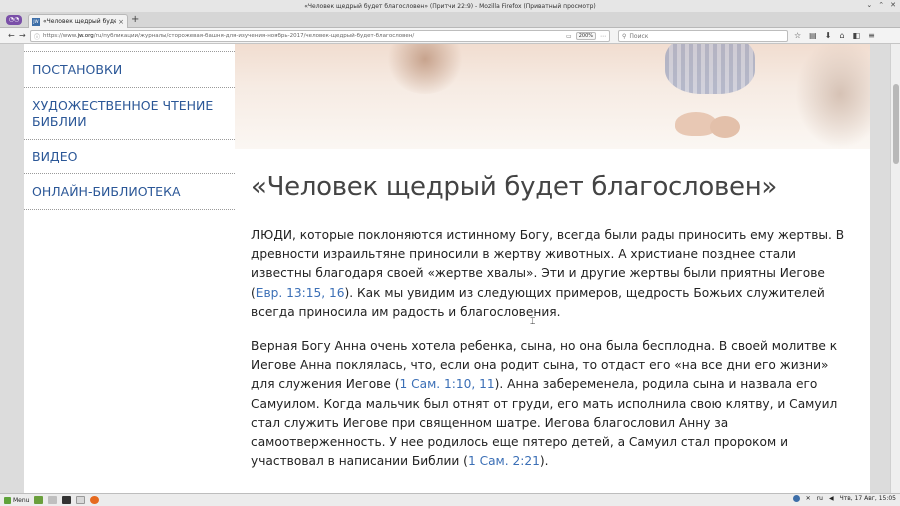 The height and width of the screenshot is (506, 900). I want to click on search-bar: ⚲, so click(703, 36).